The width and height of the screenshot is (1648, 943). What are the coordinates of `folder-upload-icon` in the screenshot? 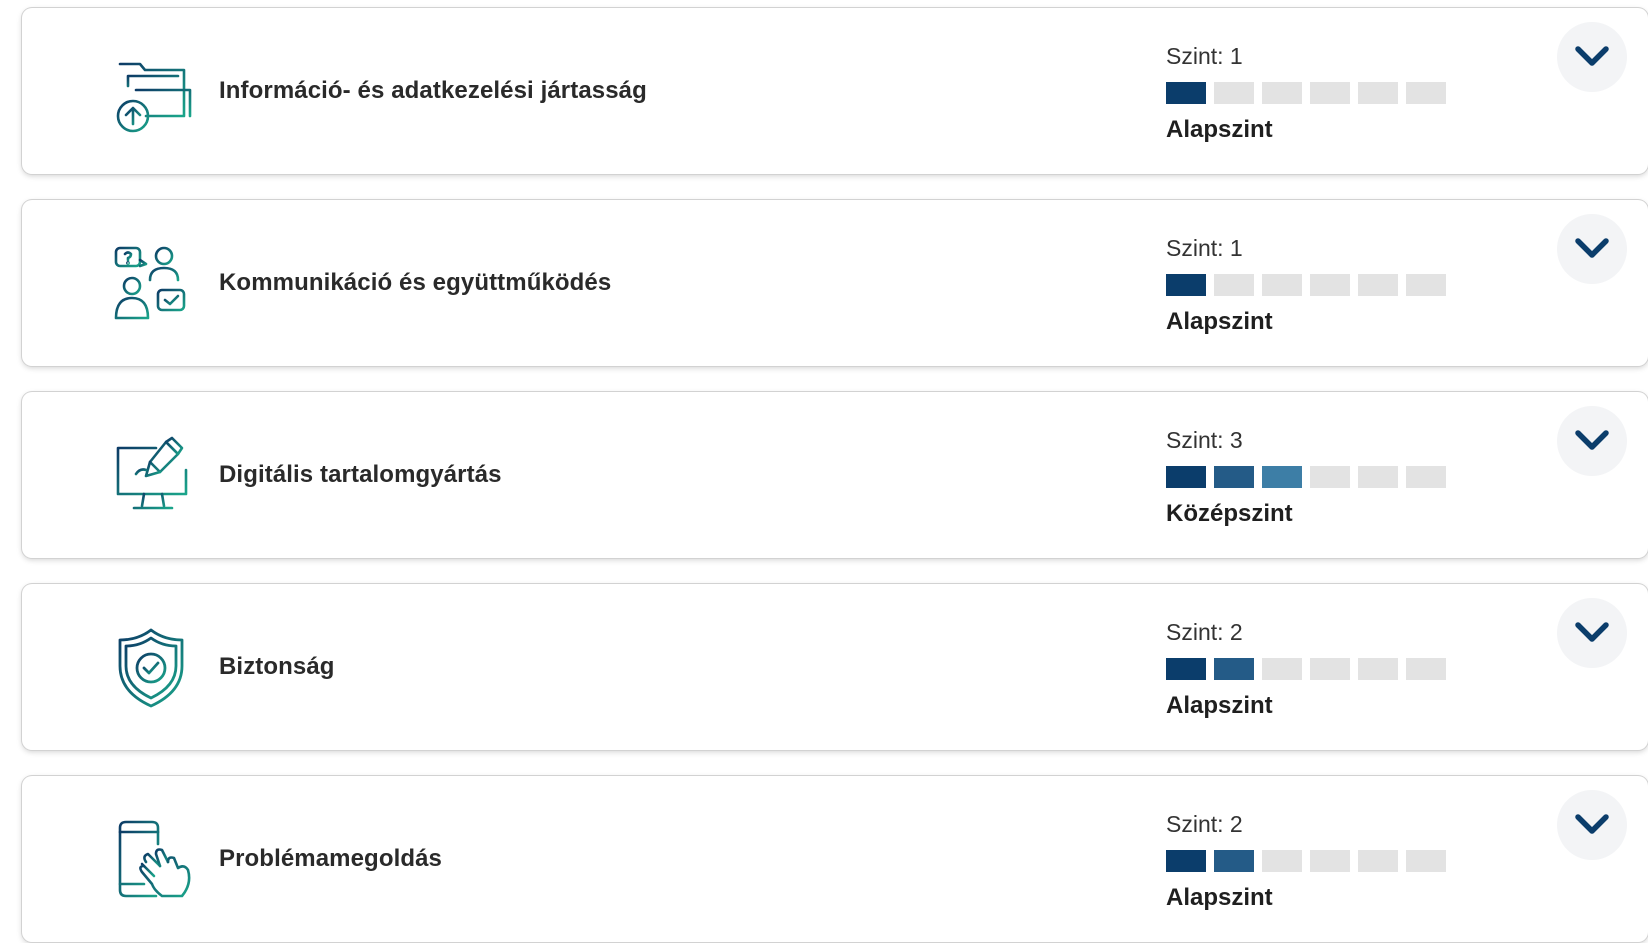 It's located at (151, 91).